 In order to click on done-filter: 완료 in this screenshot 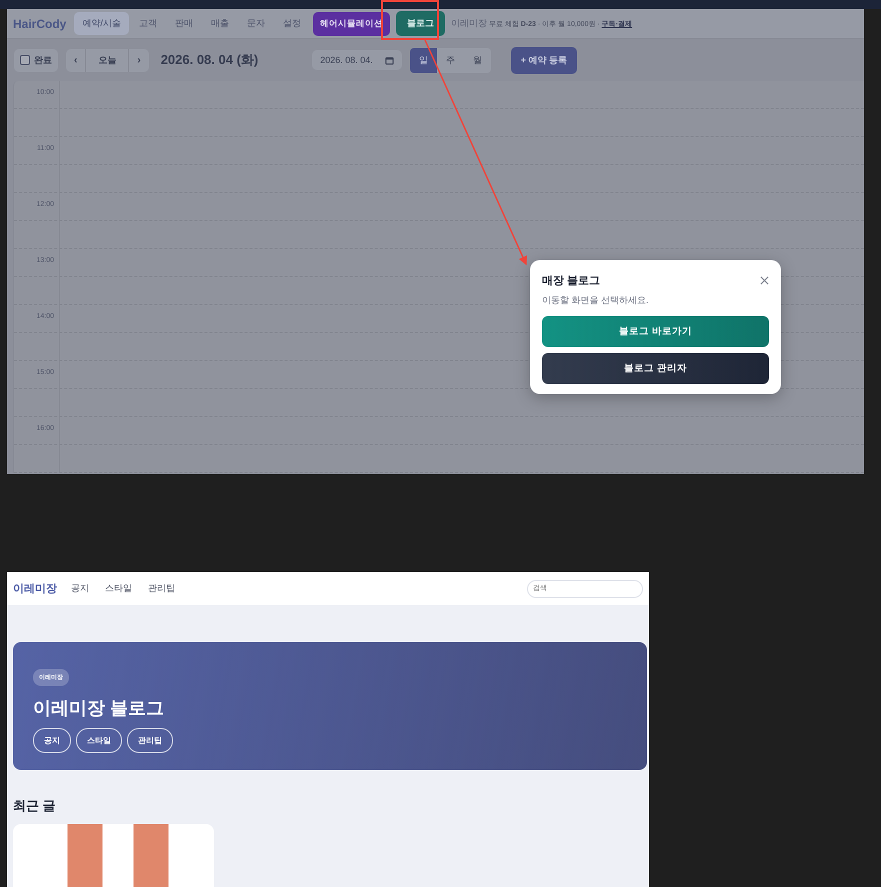, I will do `click(36, 60)`.